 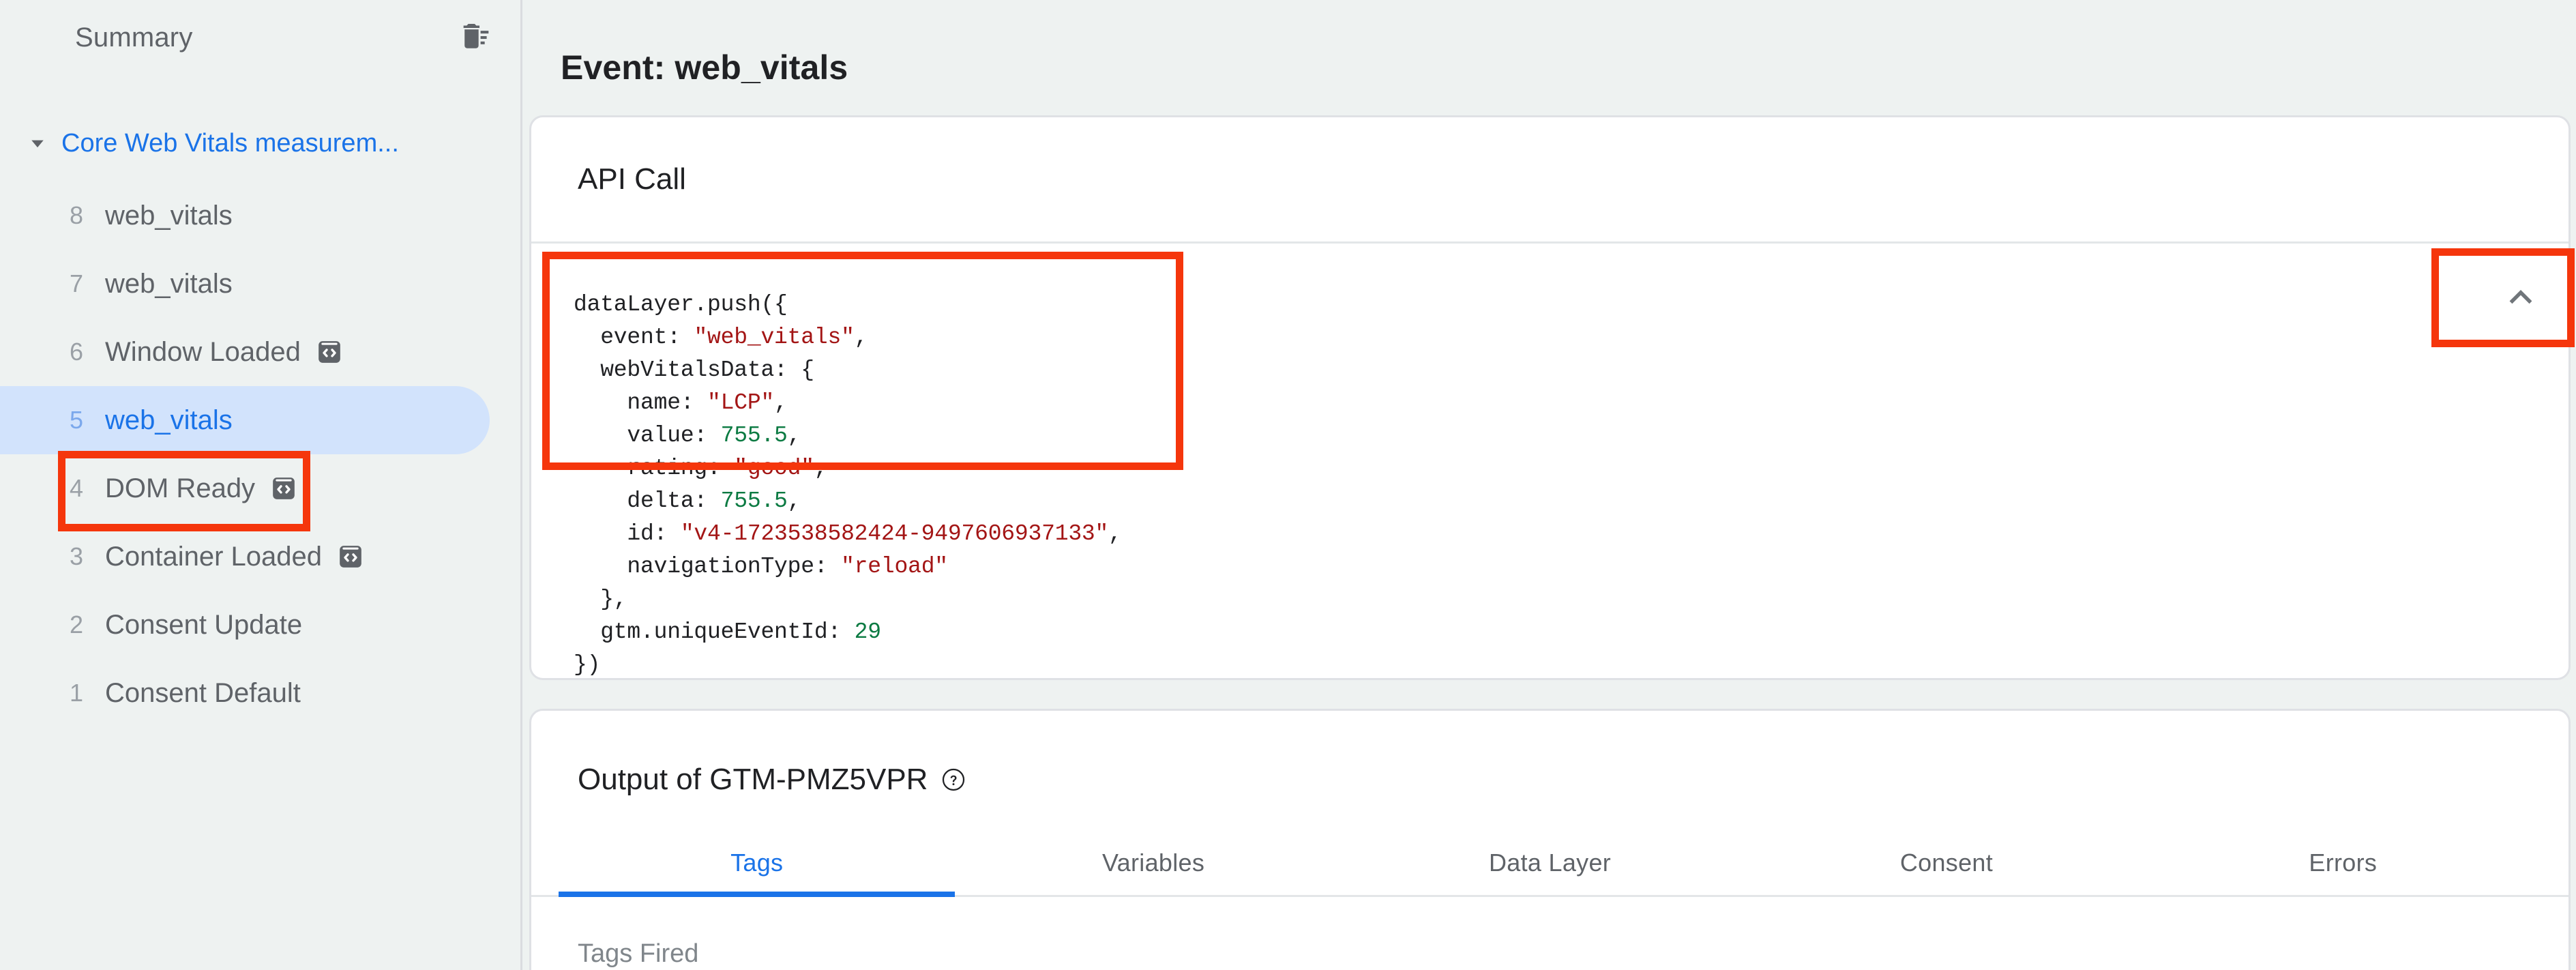 What do you see at coordinates (953, 779) in the screenshot?
I see `help-circle-icon` at bounding box center [953, 779].